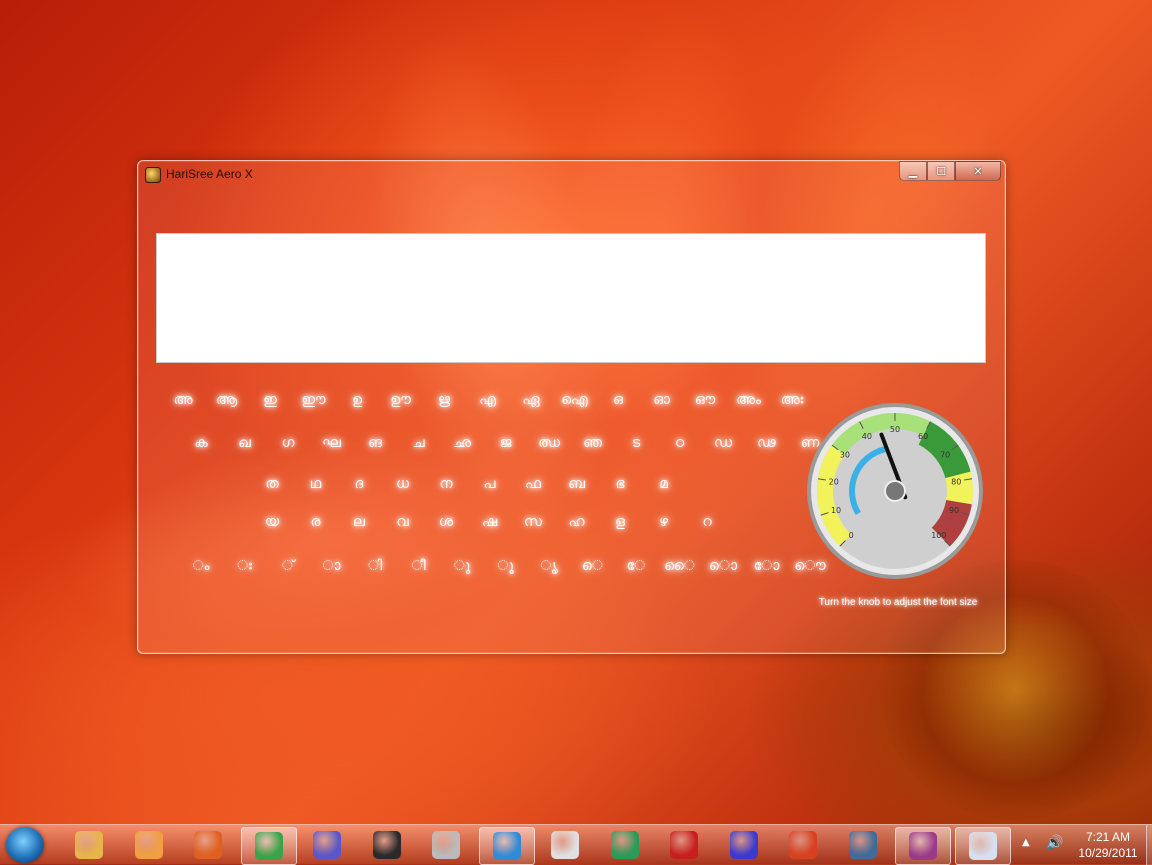 The height and width of the screenshot is (865, 1152). What do you see at coordinates (913, 171) in the screenshot?
I see `minimize-button: ▁` at bounding box center [913, 171].